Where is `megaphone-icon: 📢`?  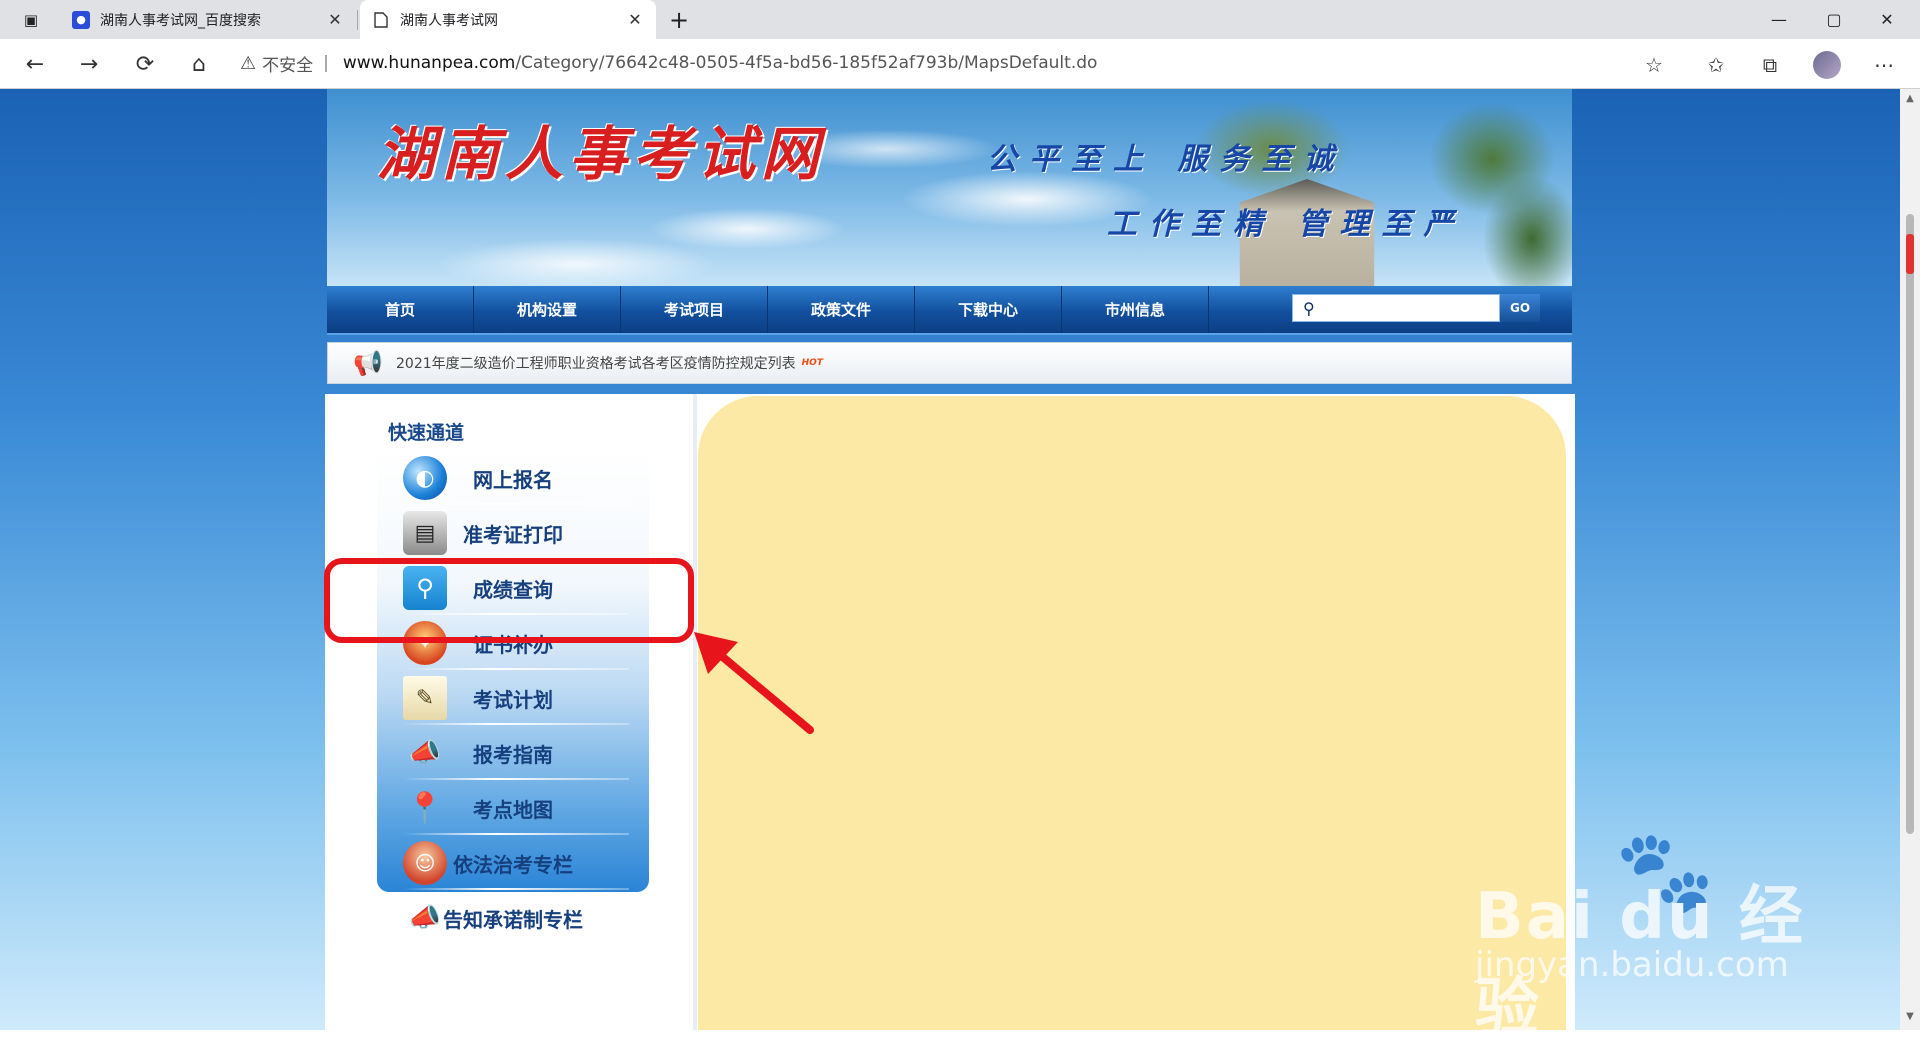
megaphone-icon: 📢 is located at coordinates (368, 363).